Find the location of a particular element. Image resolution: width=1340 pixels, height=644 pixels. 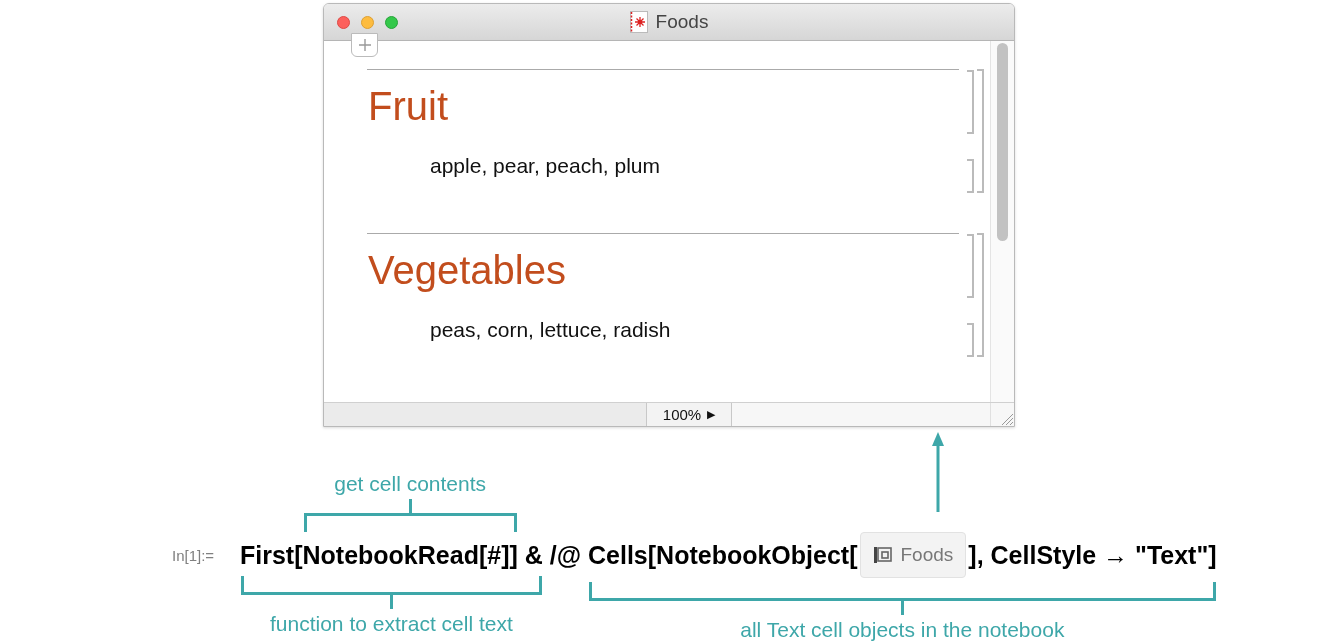

text-cell-text: apple, pear, peach, plum is located at coordinates (544, 166).